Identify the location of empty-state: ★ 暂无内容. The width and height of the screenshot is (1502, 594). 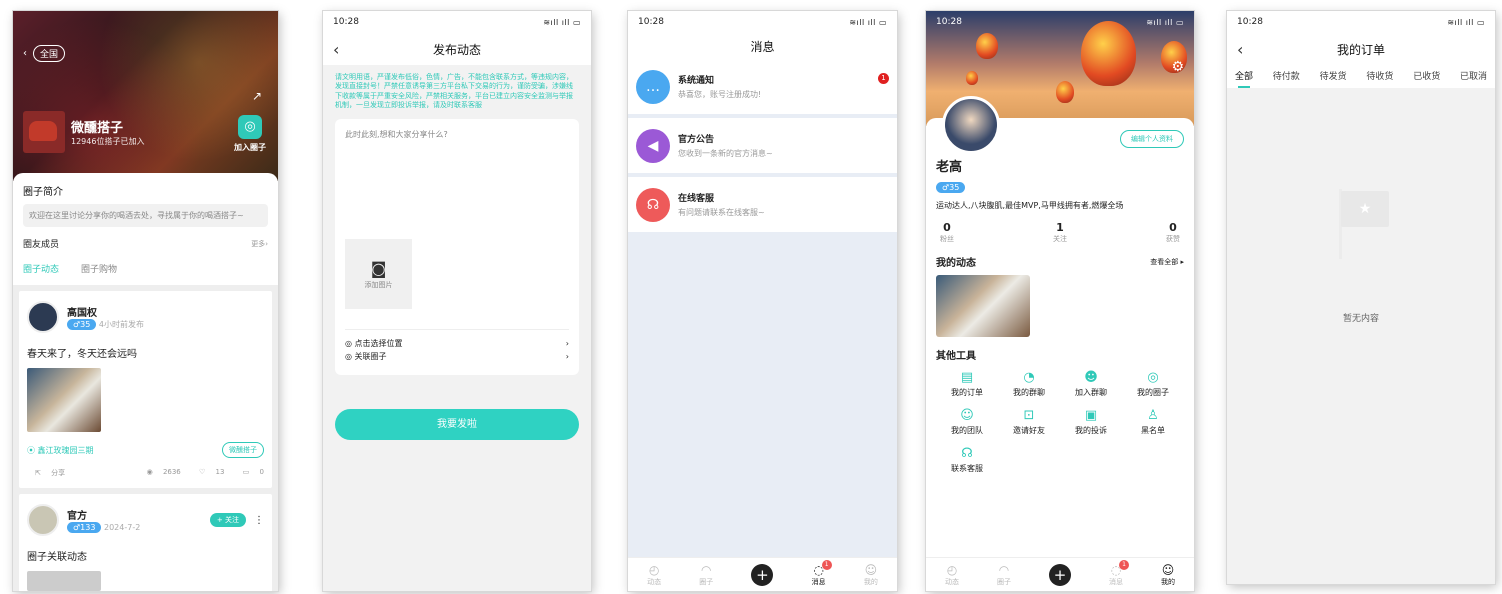
(1361, 252).